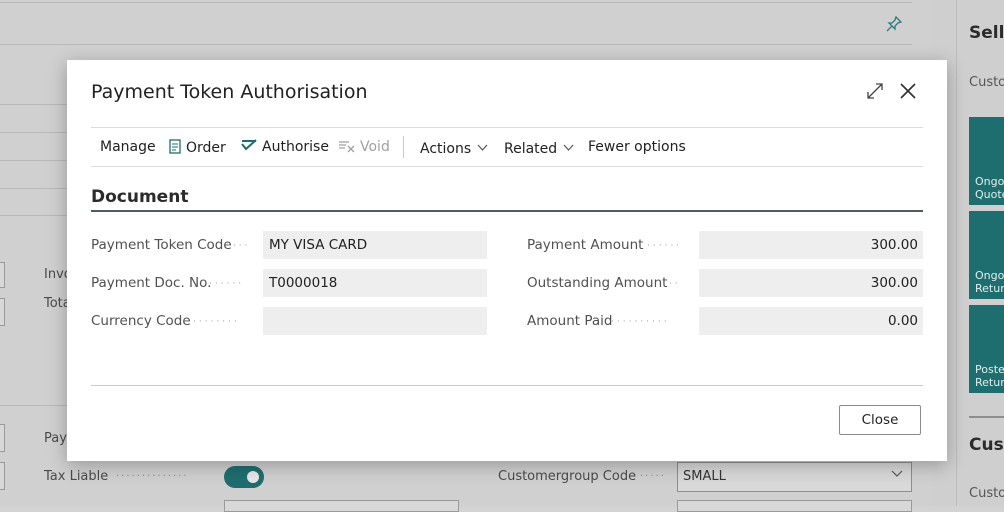 This screenshot has width=1004, height=512. What do you see at coordinates (375, 321) in the screenshot?
I see `currency-code-field` at bounding box center [375, 321].